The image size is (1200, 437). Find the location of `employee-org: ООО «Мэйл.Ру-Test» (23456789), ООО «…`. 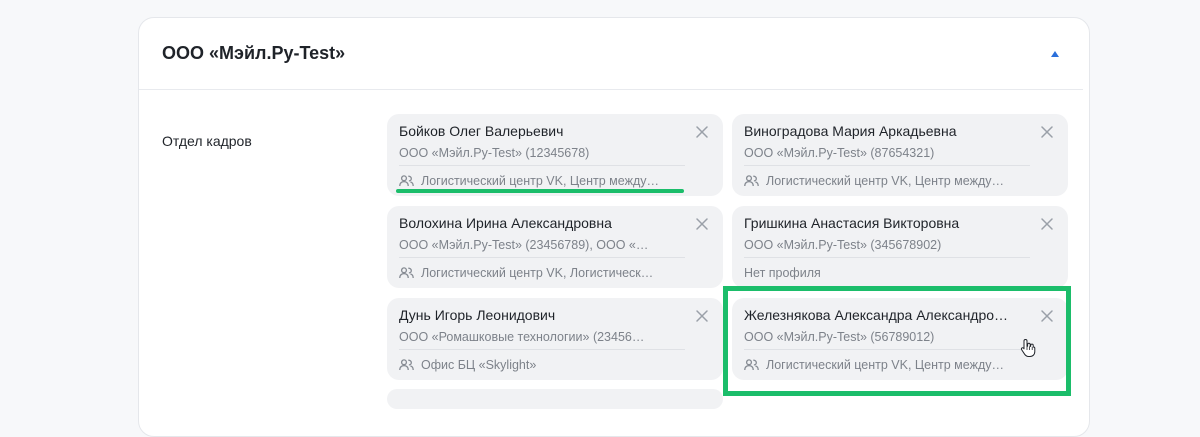

employee-org: ООО «Мэйл.Ру-Test» (23456789), ООО «… is located at coordinates (524, 245).